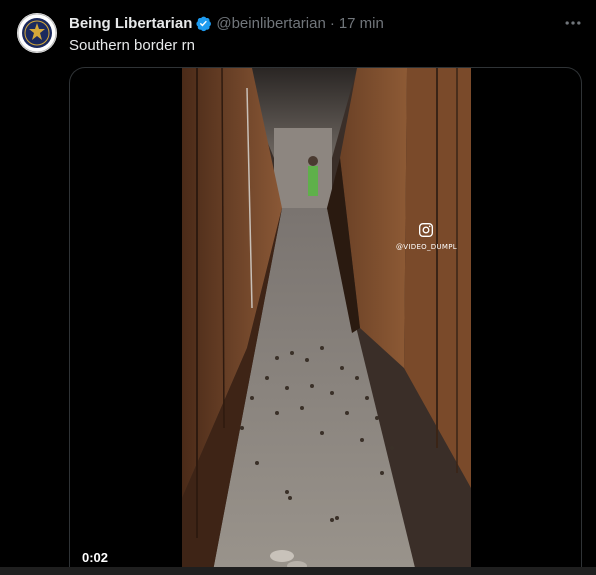 This screenshot has height=575, width=596. I want to click on author-name: Being Libertarian, so click(130, 23).